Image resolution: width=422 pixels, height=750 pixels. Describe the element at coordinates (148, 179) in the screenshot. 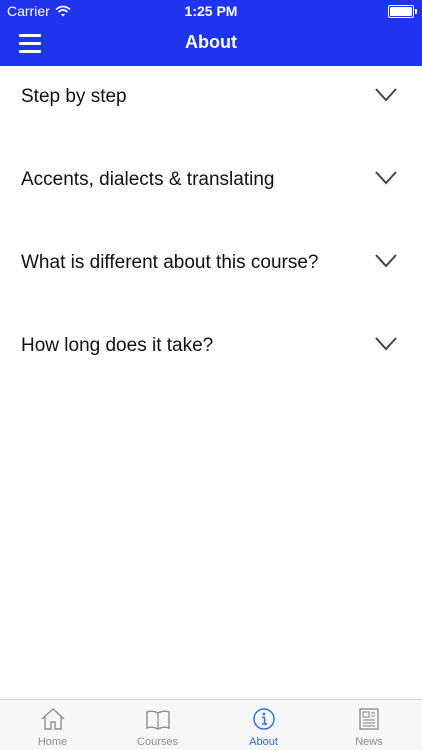

I see `accordion-item-label: Accents, dialects & translating` at that location.